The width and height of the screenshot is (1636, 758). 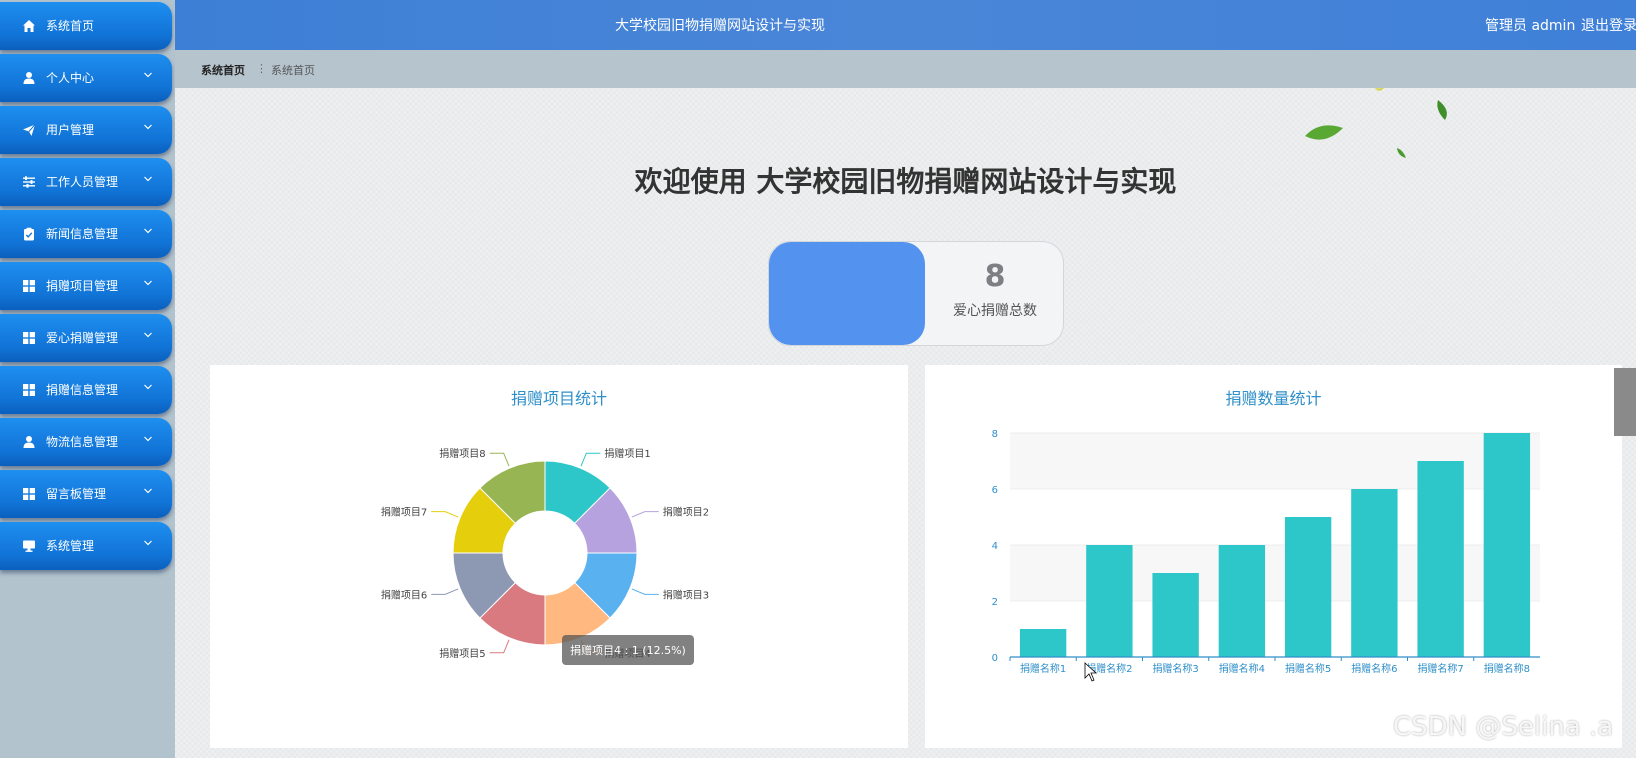 I want to click on sidebar-item-label: 物流信息管理, so click(x=82, y=442).